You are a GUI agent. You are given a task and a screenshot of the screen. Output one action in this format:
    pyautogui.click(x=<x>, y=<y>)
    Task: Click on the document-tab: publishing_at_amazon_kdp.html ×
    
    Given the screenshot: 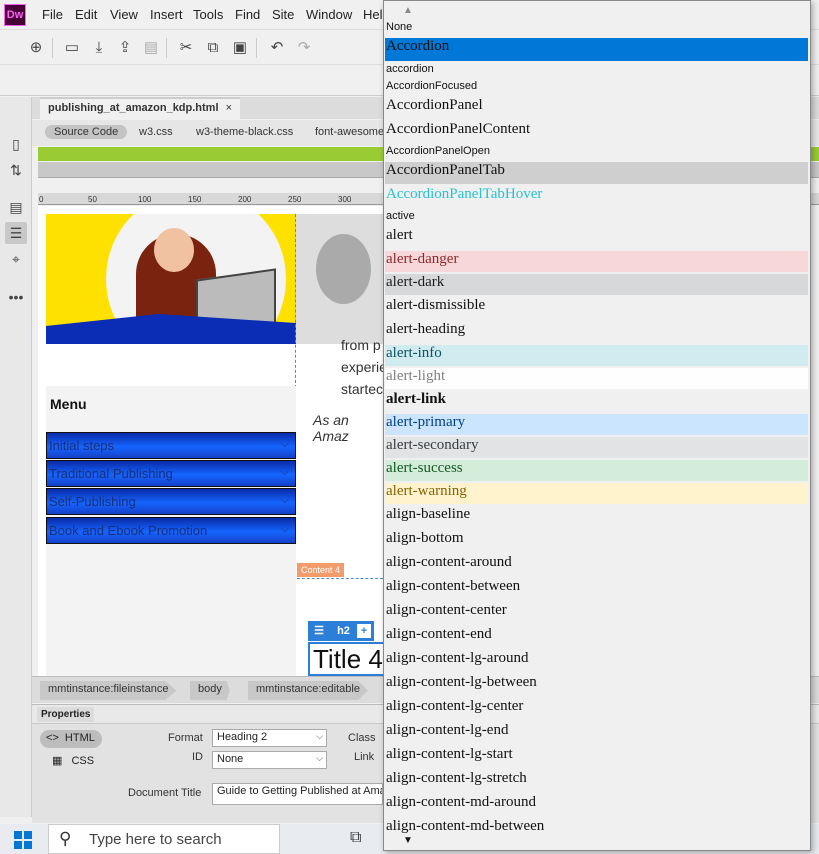 What is the action you would take?
    pyautogui.click(x=140, y=108)
    